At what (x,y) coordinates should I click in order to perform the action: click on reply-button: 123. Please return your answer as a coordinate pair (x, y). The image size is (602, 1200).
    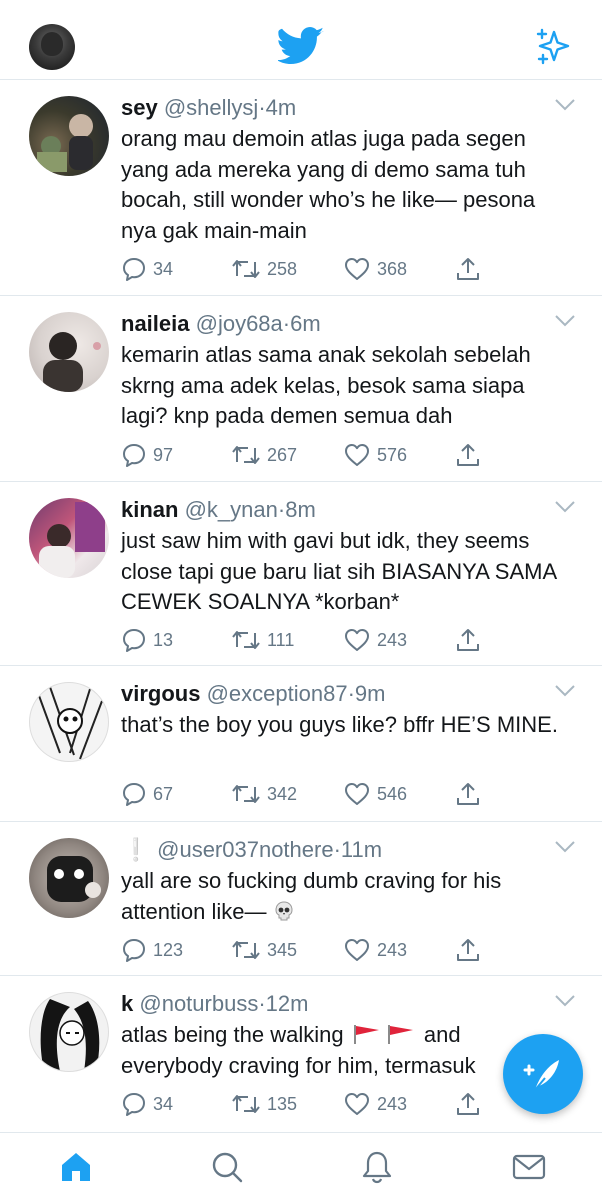
    Looking at the image, I should click on (152, 950).